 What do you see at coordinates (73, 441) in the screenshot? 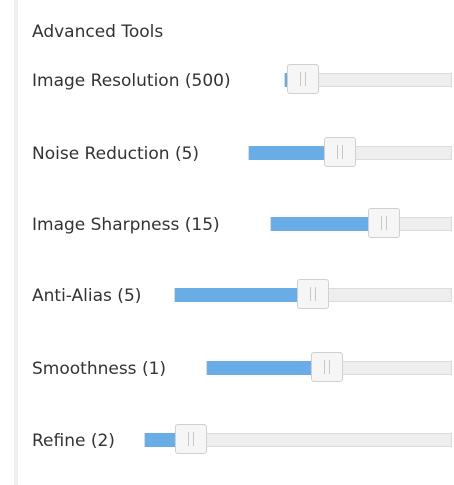
I see `slider-label: Refine (2)` at bounding box center [73, 441].